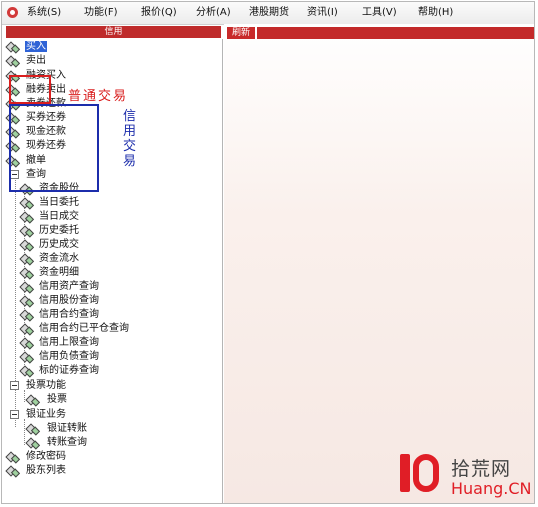 This screenshot has height=507, width=538. I want to click on menu-tools: 工具(V), so click(379, 13).